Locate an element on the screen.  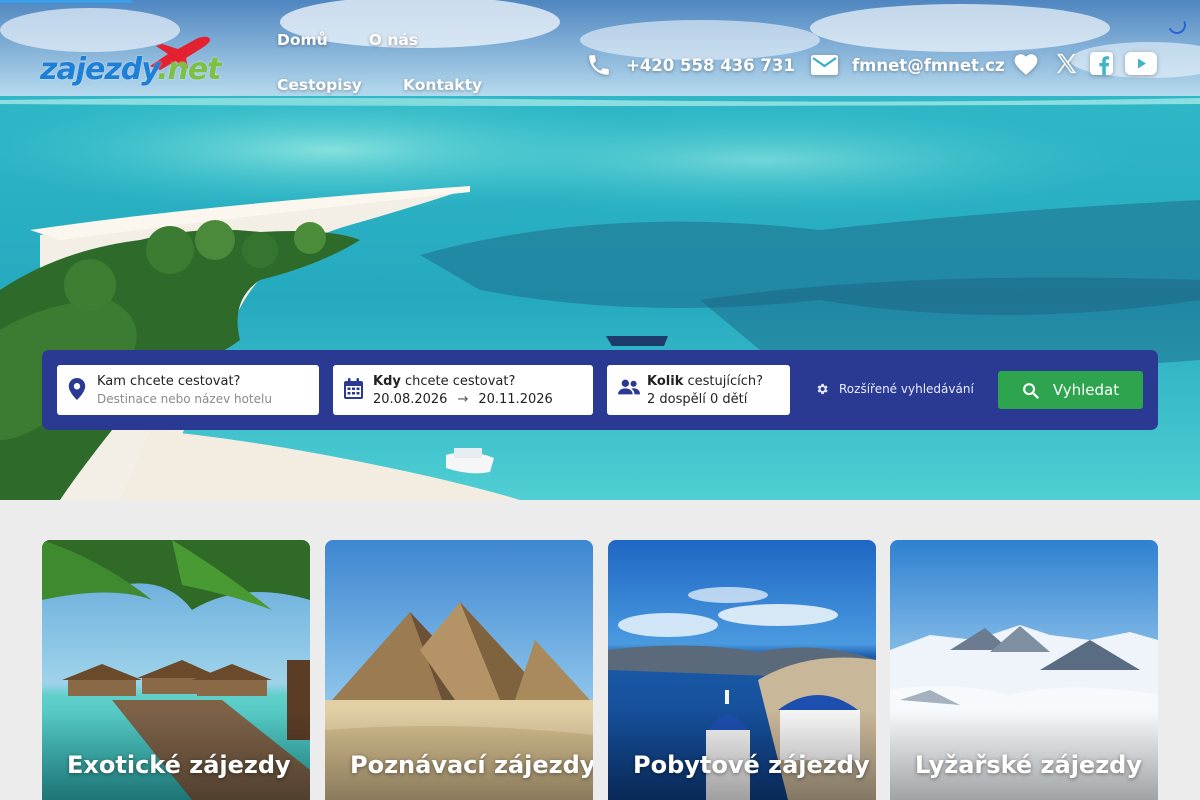
x-icon is located at coordinates (1066, 63).